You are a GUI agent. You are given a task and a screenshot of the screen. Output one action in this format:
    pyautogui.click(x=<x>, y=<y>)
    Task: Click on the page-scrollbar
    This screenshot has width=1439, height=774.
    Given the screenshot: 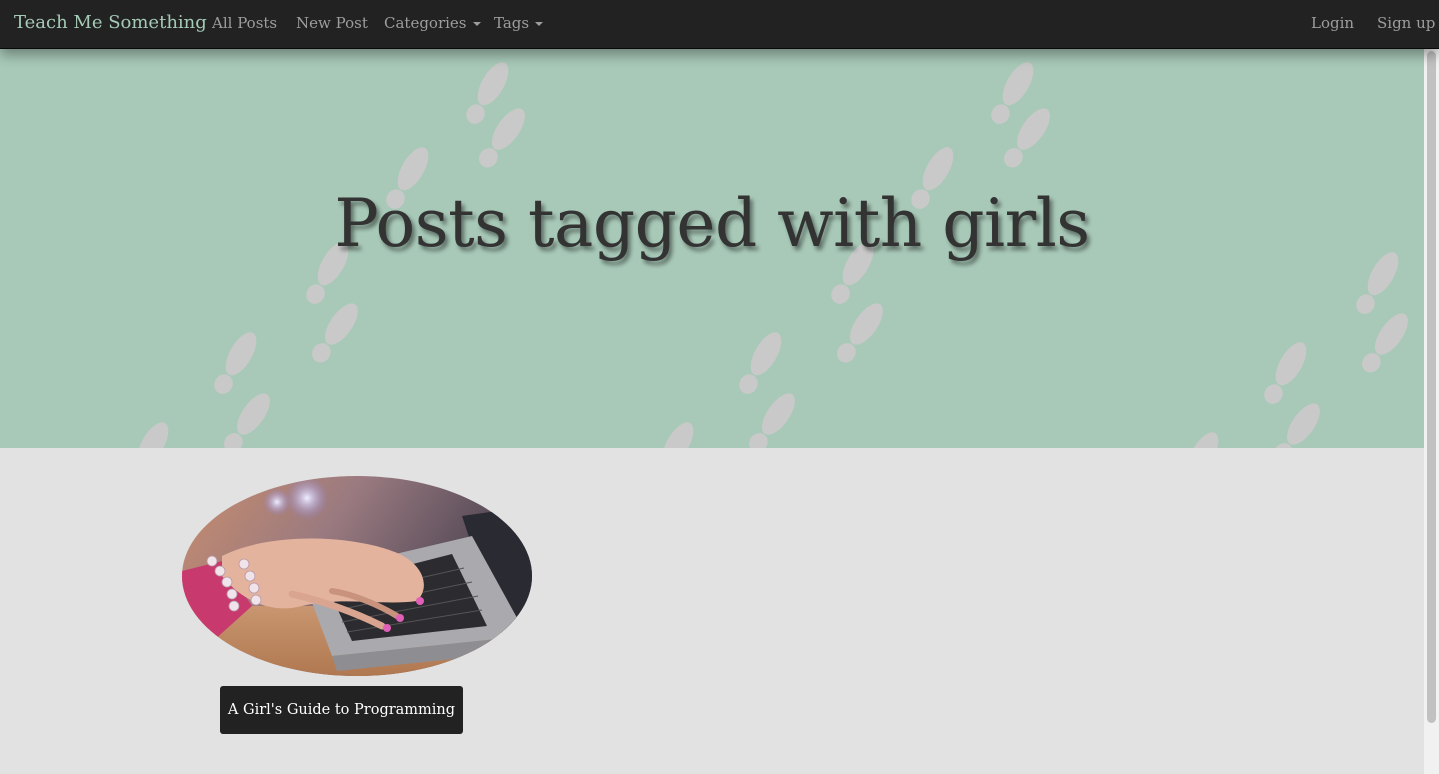 What is the action you would take?
    pyautogui.click(x=1431, y=411)
    